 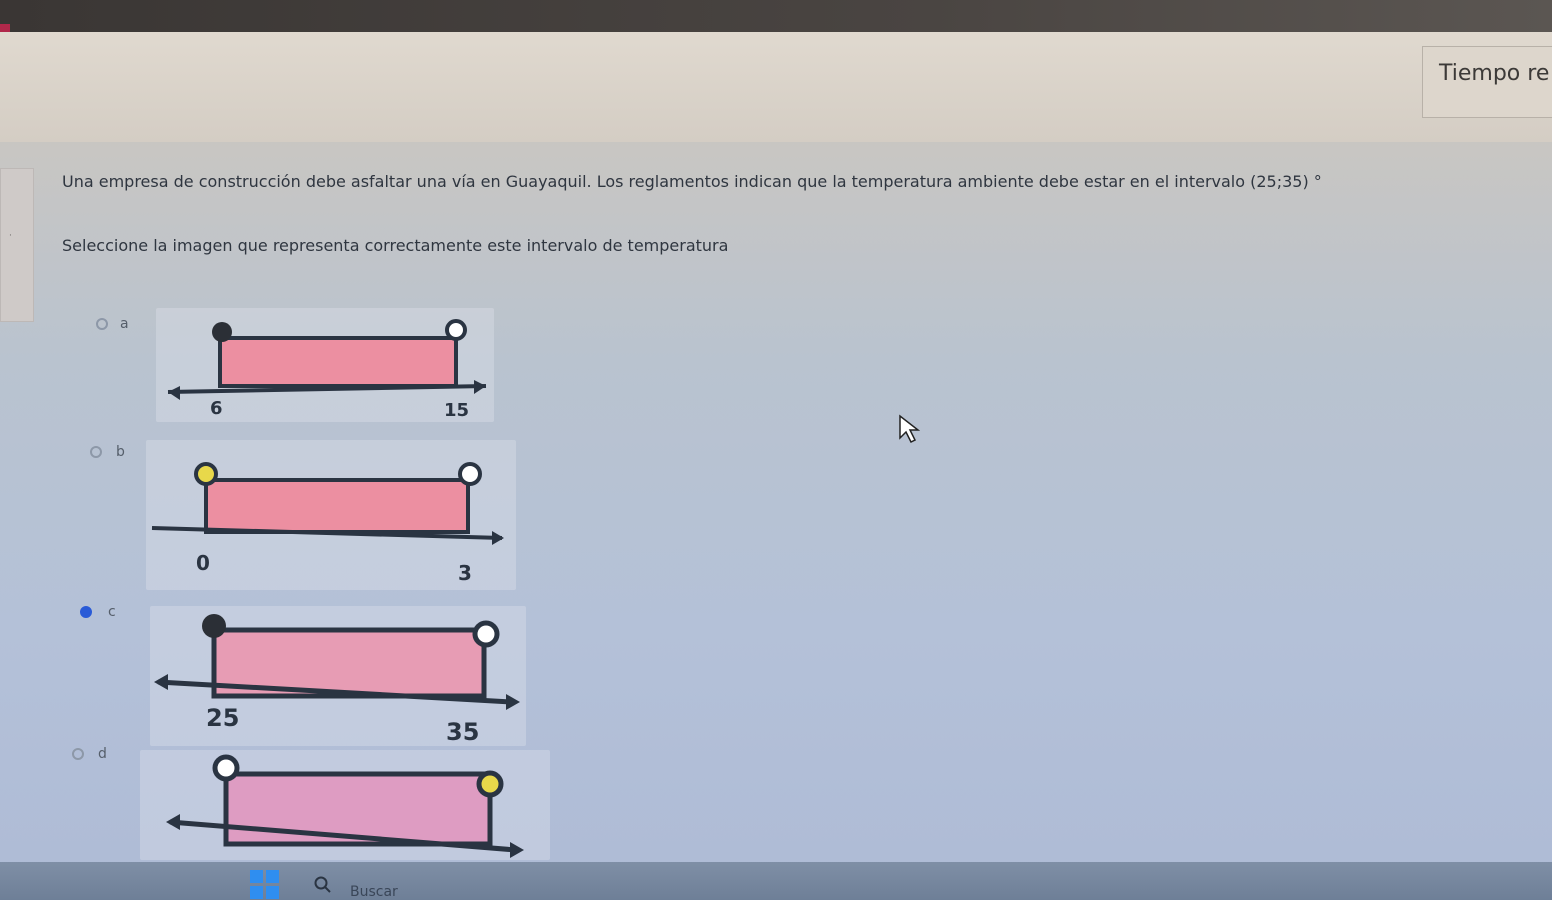 What do you see at coordinates (222, 718) in the screenshot?
I see `tick-label-left: 25` at bounding box center [222, 718].